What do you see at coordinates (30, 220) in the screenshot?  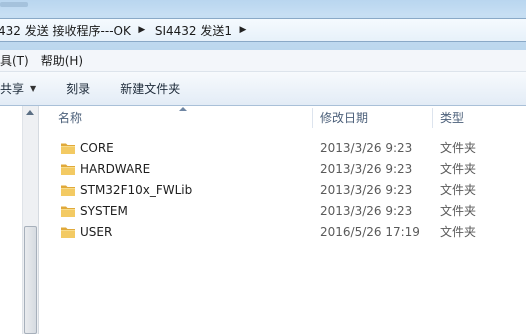 I see `navigation-scrollbar` at bounding box center [30, 220].